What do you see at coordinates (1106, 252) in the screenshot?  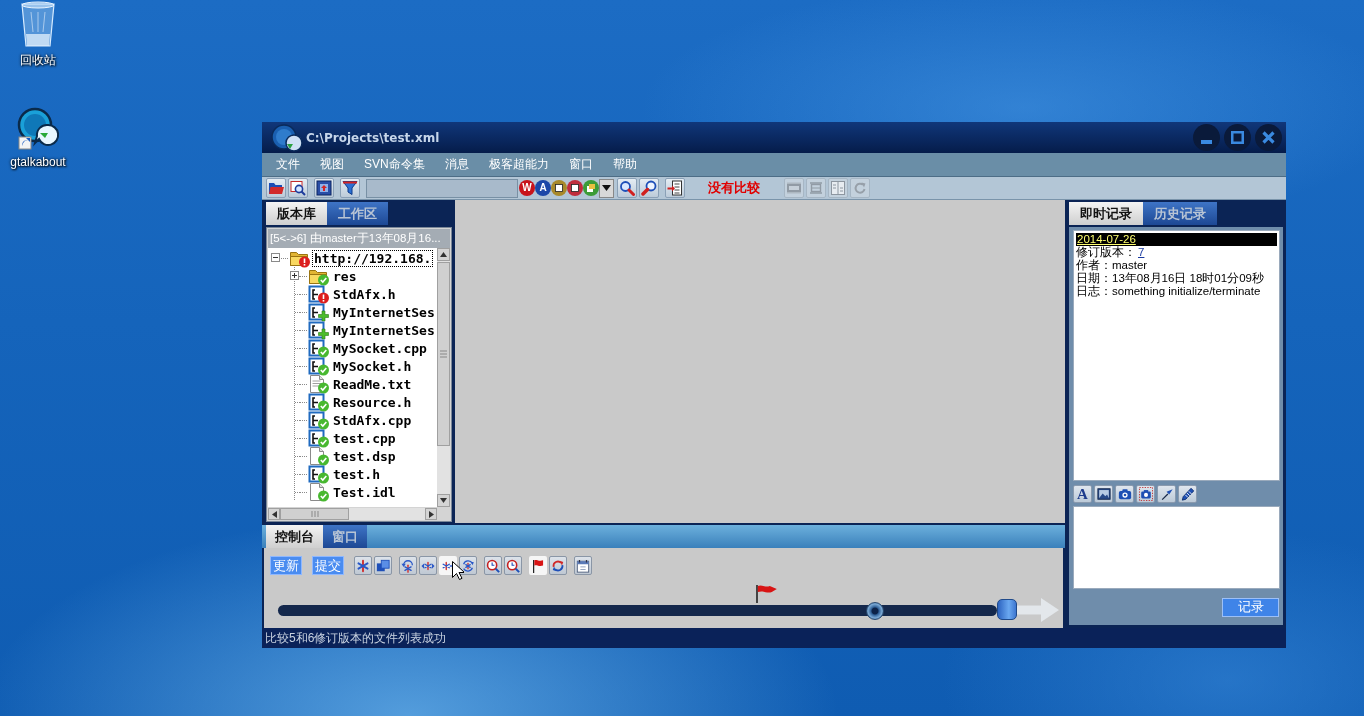 I see `field-label: 修订版本：` at bounding box center [1106, 252].